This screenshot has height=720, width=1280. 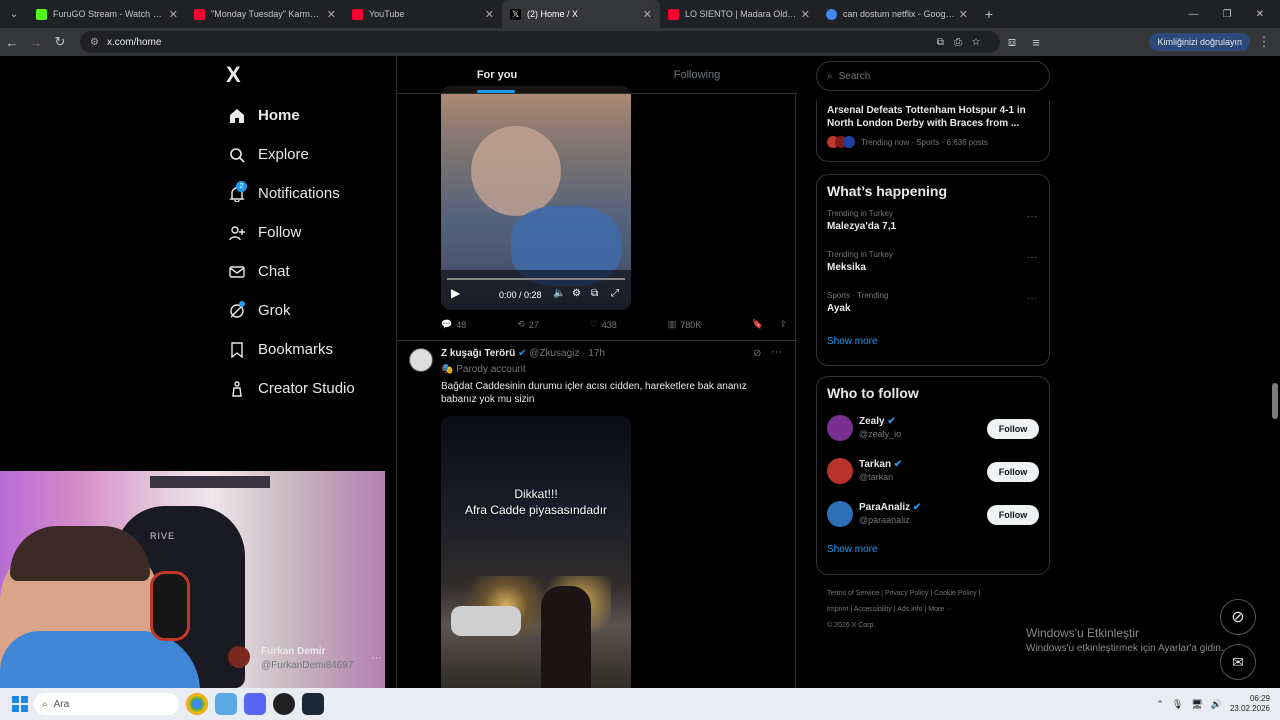 I want to click on browser-tab-4: 𝕏 (2) Home / X ✕, so click(x=581, y=14).